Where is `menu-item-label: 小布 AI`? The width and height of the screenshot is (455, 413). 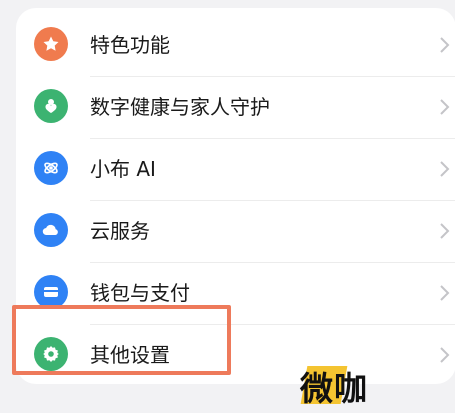 menu-item-label: 小布 AI is located at coordinates (123, 169).